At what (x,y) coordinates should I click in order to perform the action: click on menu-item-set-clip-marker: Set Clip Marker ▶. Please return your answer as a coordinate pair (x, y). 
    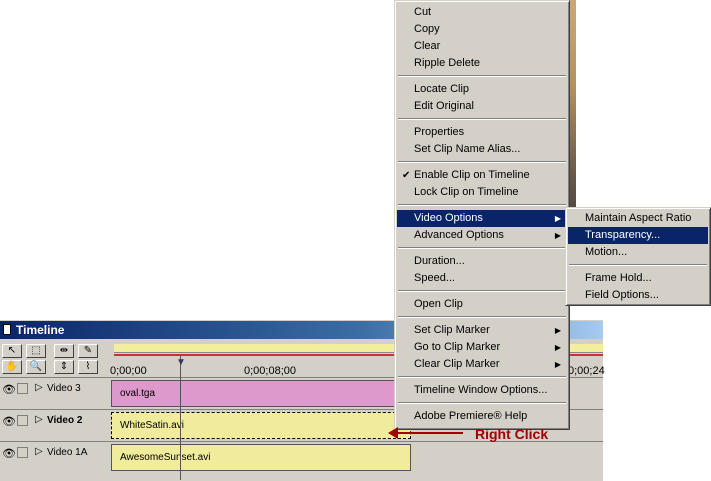
    Looking at the image, I should click on (482, 330).